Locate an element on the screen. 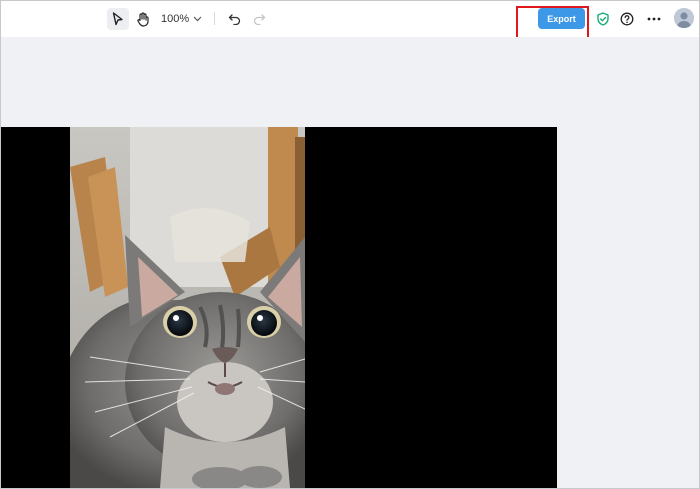 This screenshot has width=700, height=489. redo-icon is located at coordinates (259, 19).